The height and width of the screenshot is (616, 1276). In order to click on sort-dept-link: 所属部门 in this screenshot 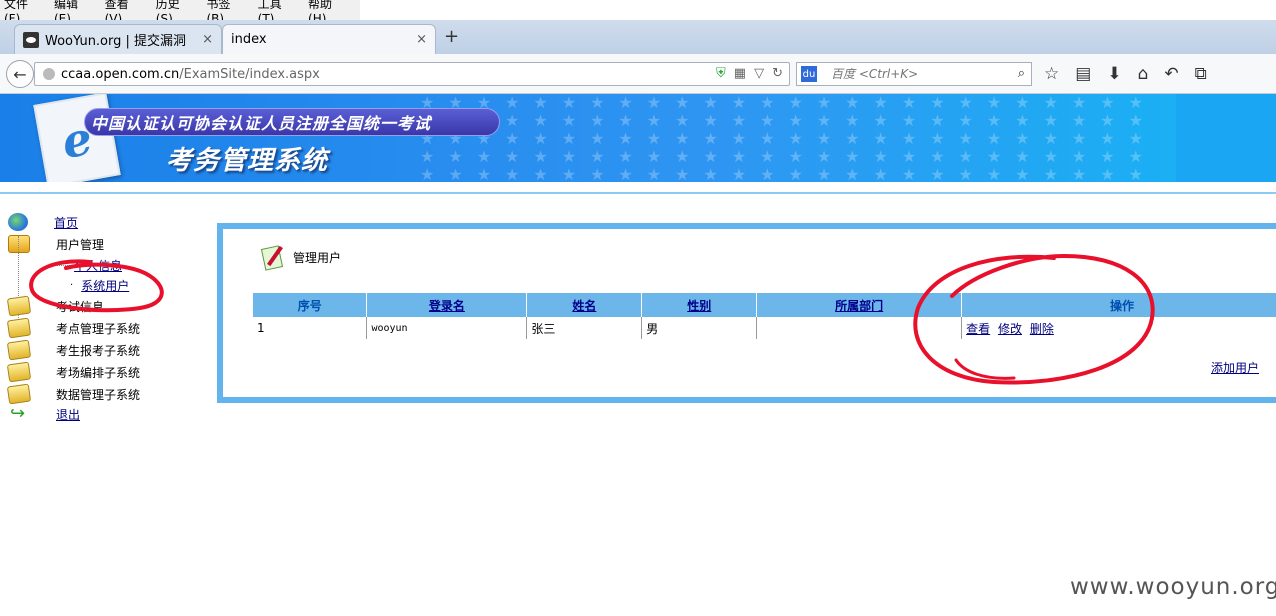, I will do `click(859, 306)`.